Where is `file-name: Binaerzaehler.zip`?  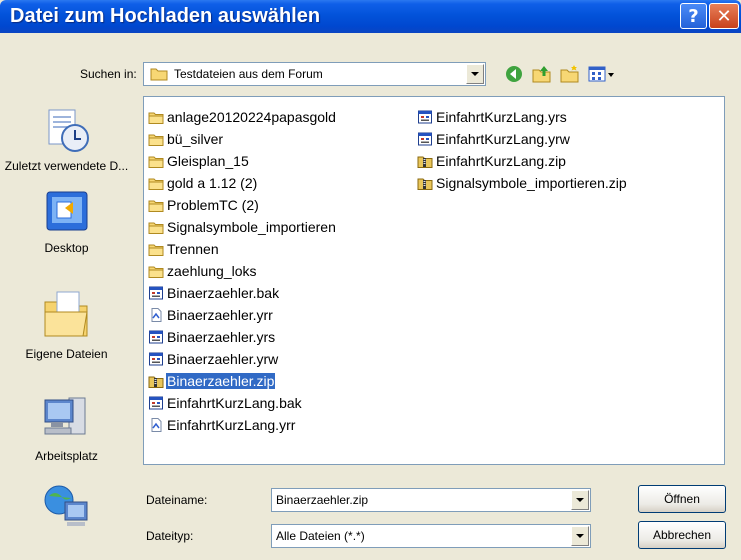 file-name: Binaerzaehler.zip is located at coordinates (220, 381).